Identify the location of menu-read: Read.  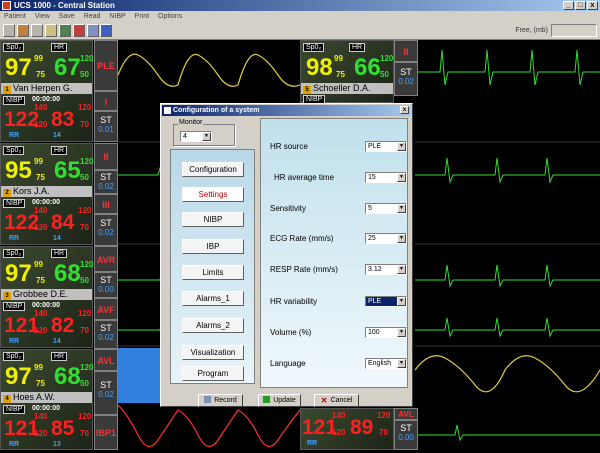
(92, 16).